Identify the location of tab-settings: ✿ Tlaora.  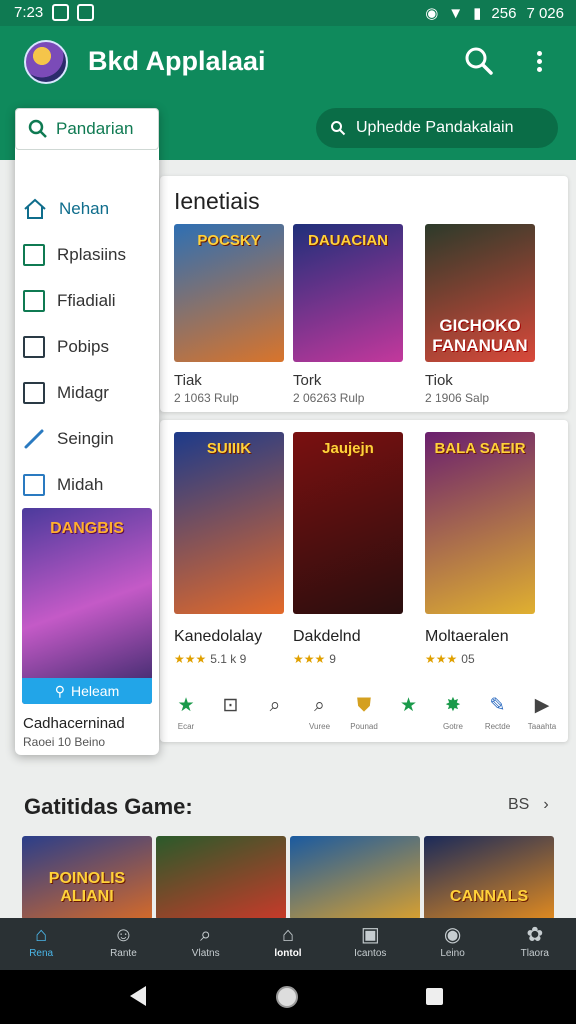
(535, 944).